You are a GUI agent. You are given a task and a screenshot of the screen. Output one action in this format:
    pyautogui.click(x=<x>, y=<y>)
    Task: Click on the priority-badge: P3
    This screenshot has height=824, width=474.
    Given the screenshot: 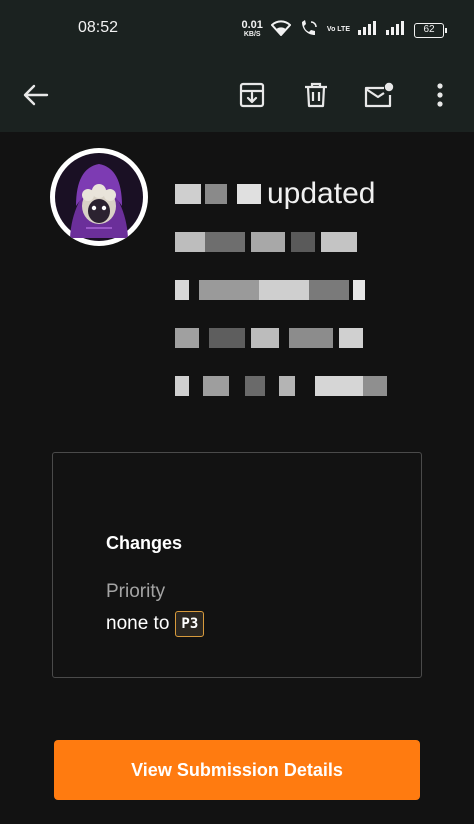 What is the action you would take?
    pyautogui.click(x=190, y=624)
    